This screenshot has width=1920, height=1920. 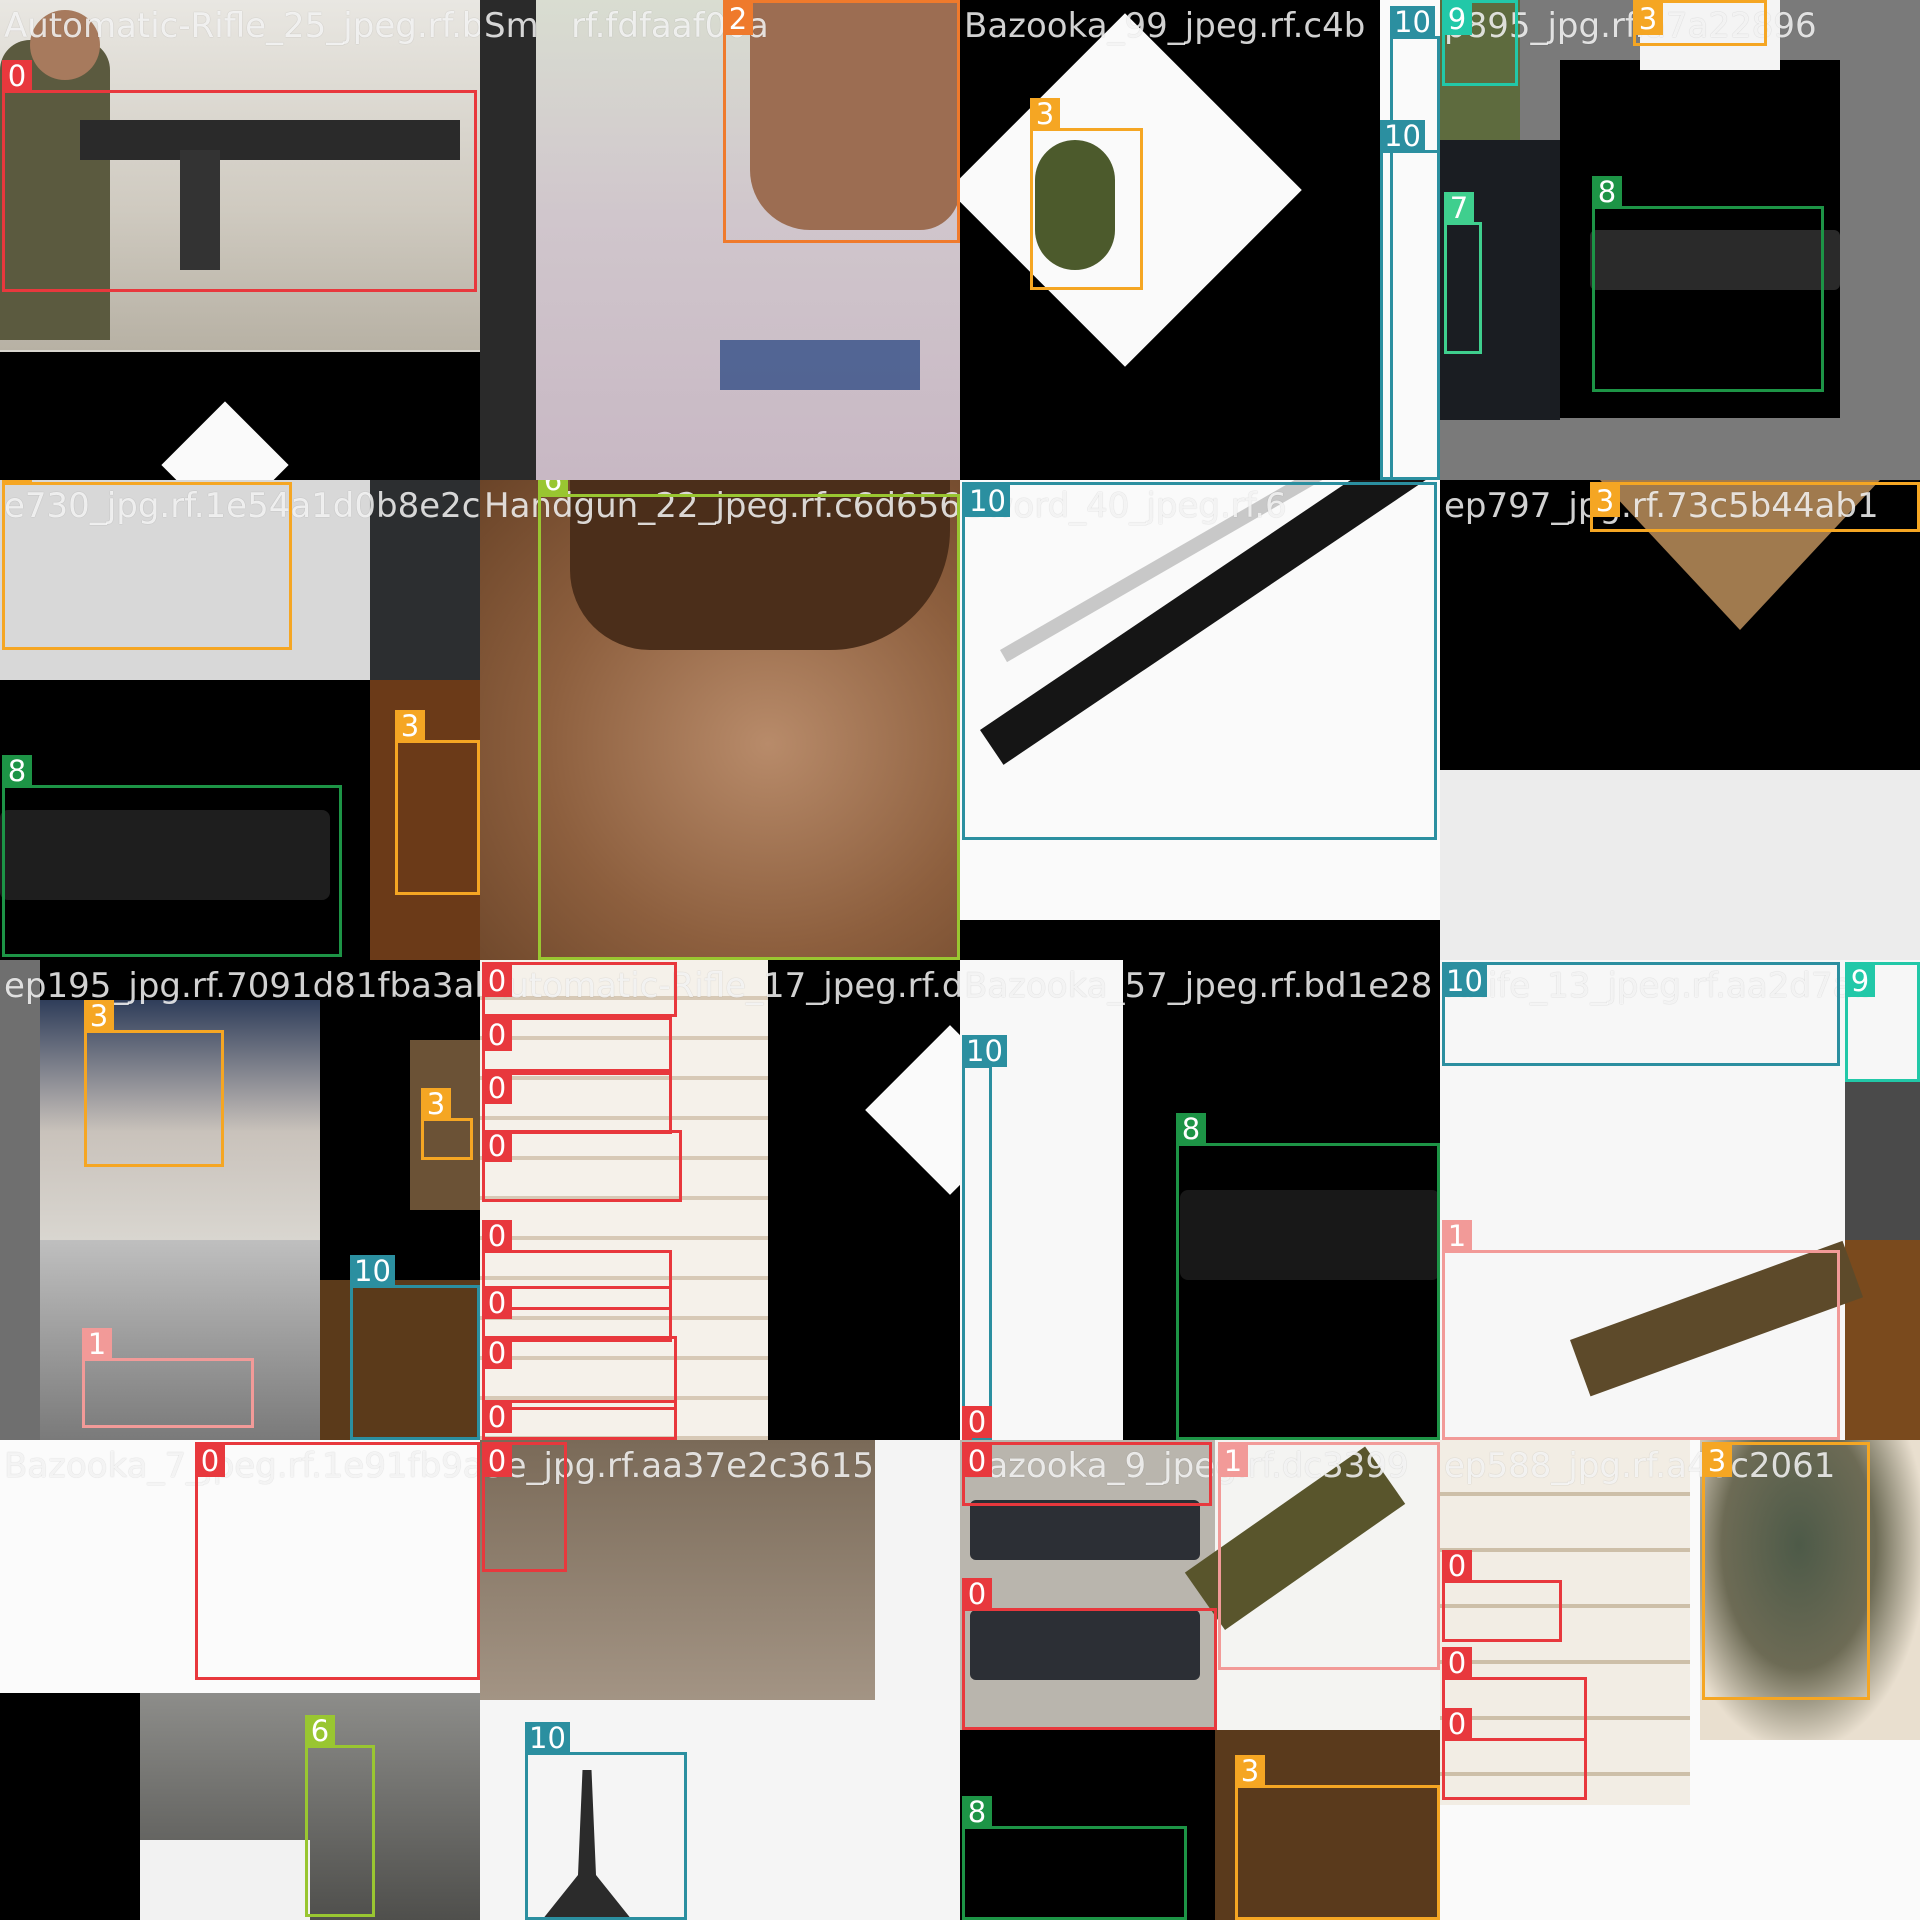 What do you see at coordinates (1329, 1556) in the screenshot?
I see `box-class-1: 1` at bounding box center [1329, 1556].